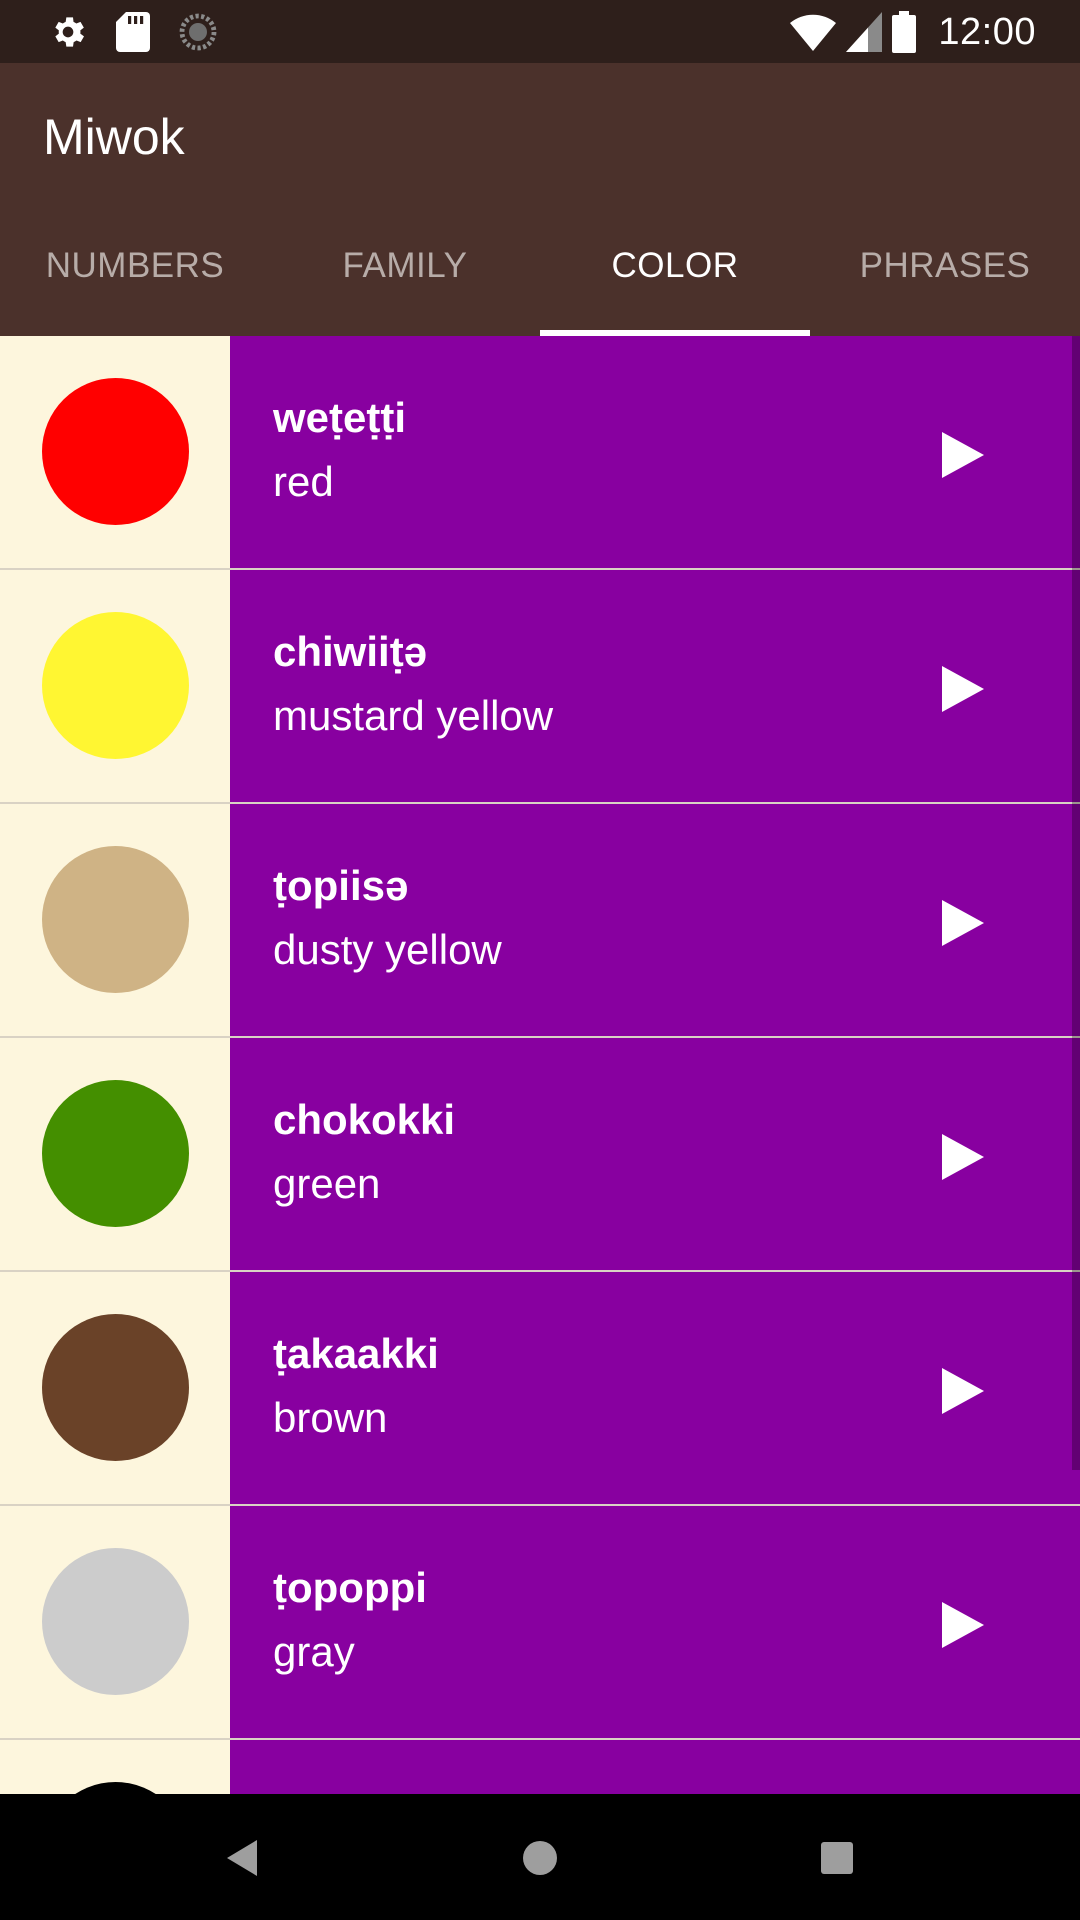 The height and width of the screenshot is (1920, 1080). I want to click on tab-label: NUMBERS, so click(135, 265).